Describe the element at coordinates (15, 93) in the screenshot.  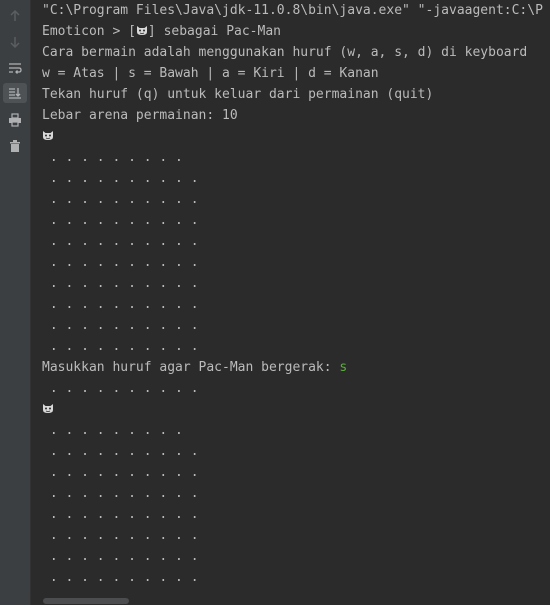
I see `scroll-to-end-icon` at that location.